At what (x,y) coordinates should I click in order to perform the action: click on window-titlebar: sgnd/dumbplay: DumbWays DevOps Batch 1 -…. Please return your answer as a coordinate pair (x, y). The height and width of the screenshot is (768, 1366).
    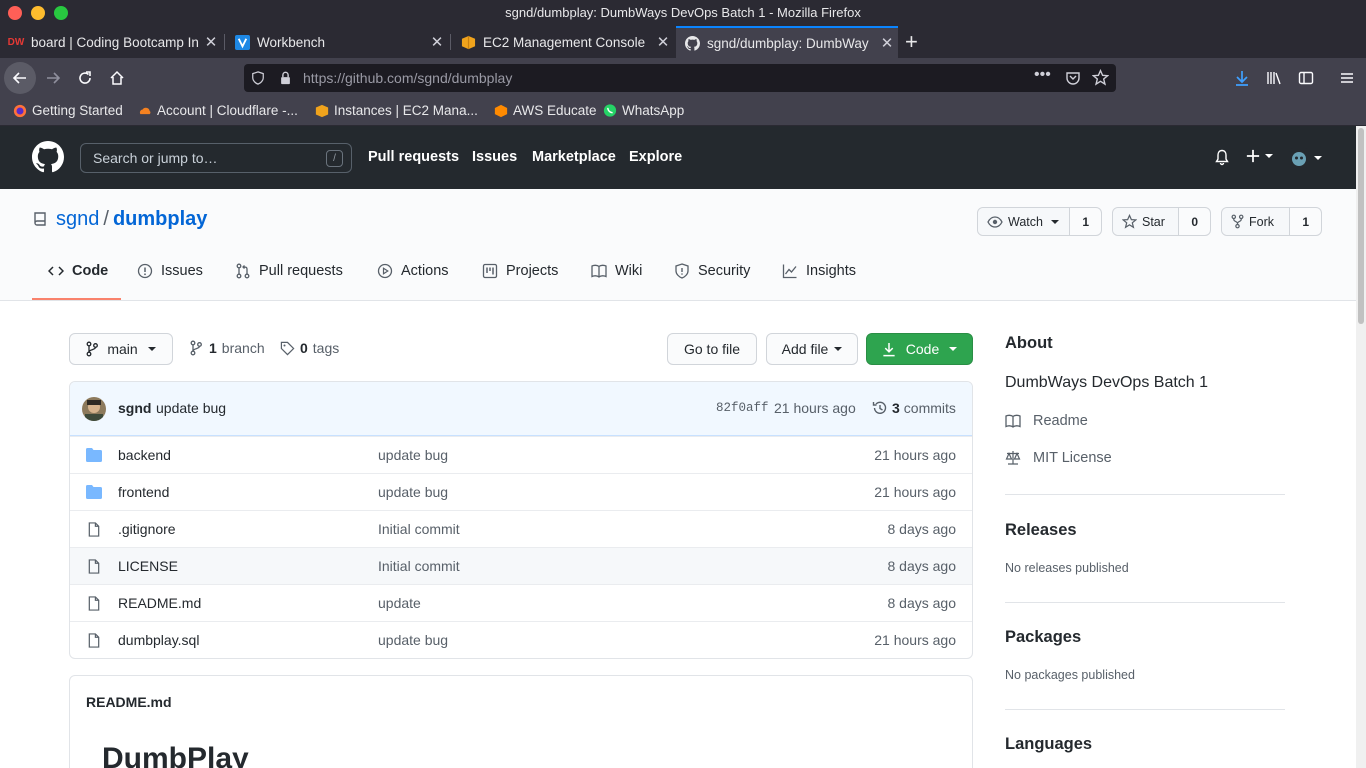
    Looking at the image, I should click on (683, 13).